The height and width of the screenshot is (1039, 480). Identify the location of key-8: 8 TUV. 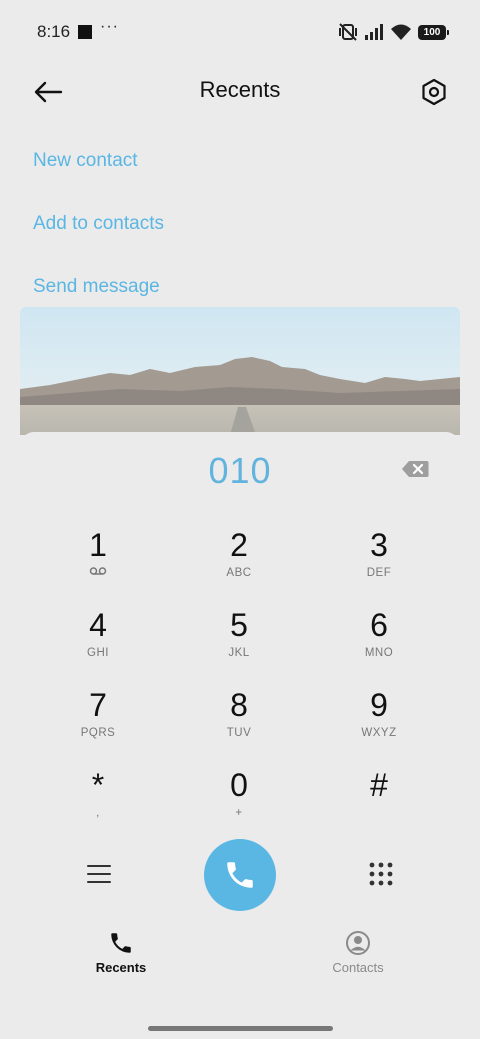
(239, 722).